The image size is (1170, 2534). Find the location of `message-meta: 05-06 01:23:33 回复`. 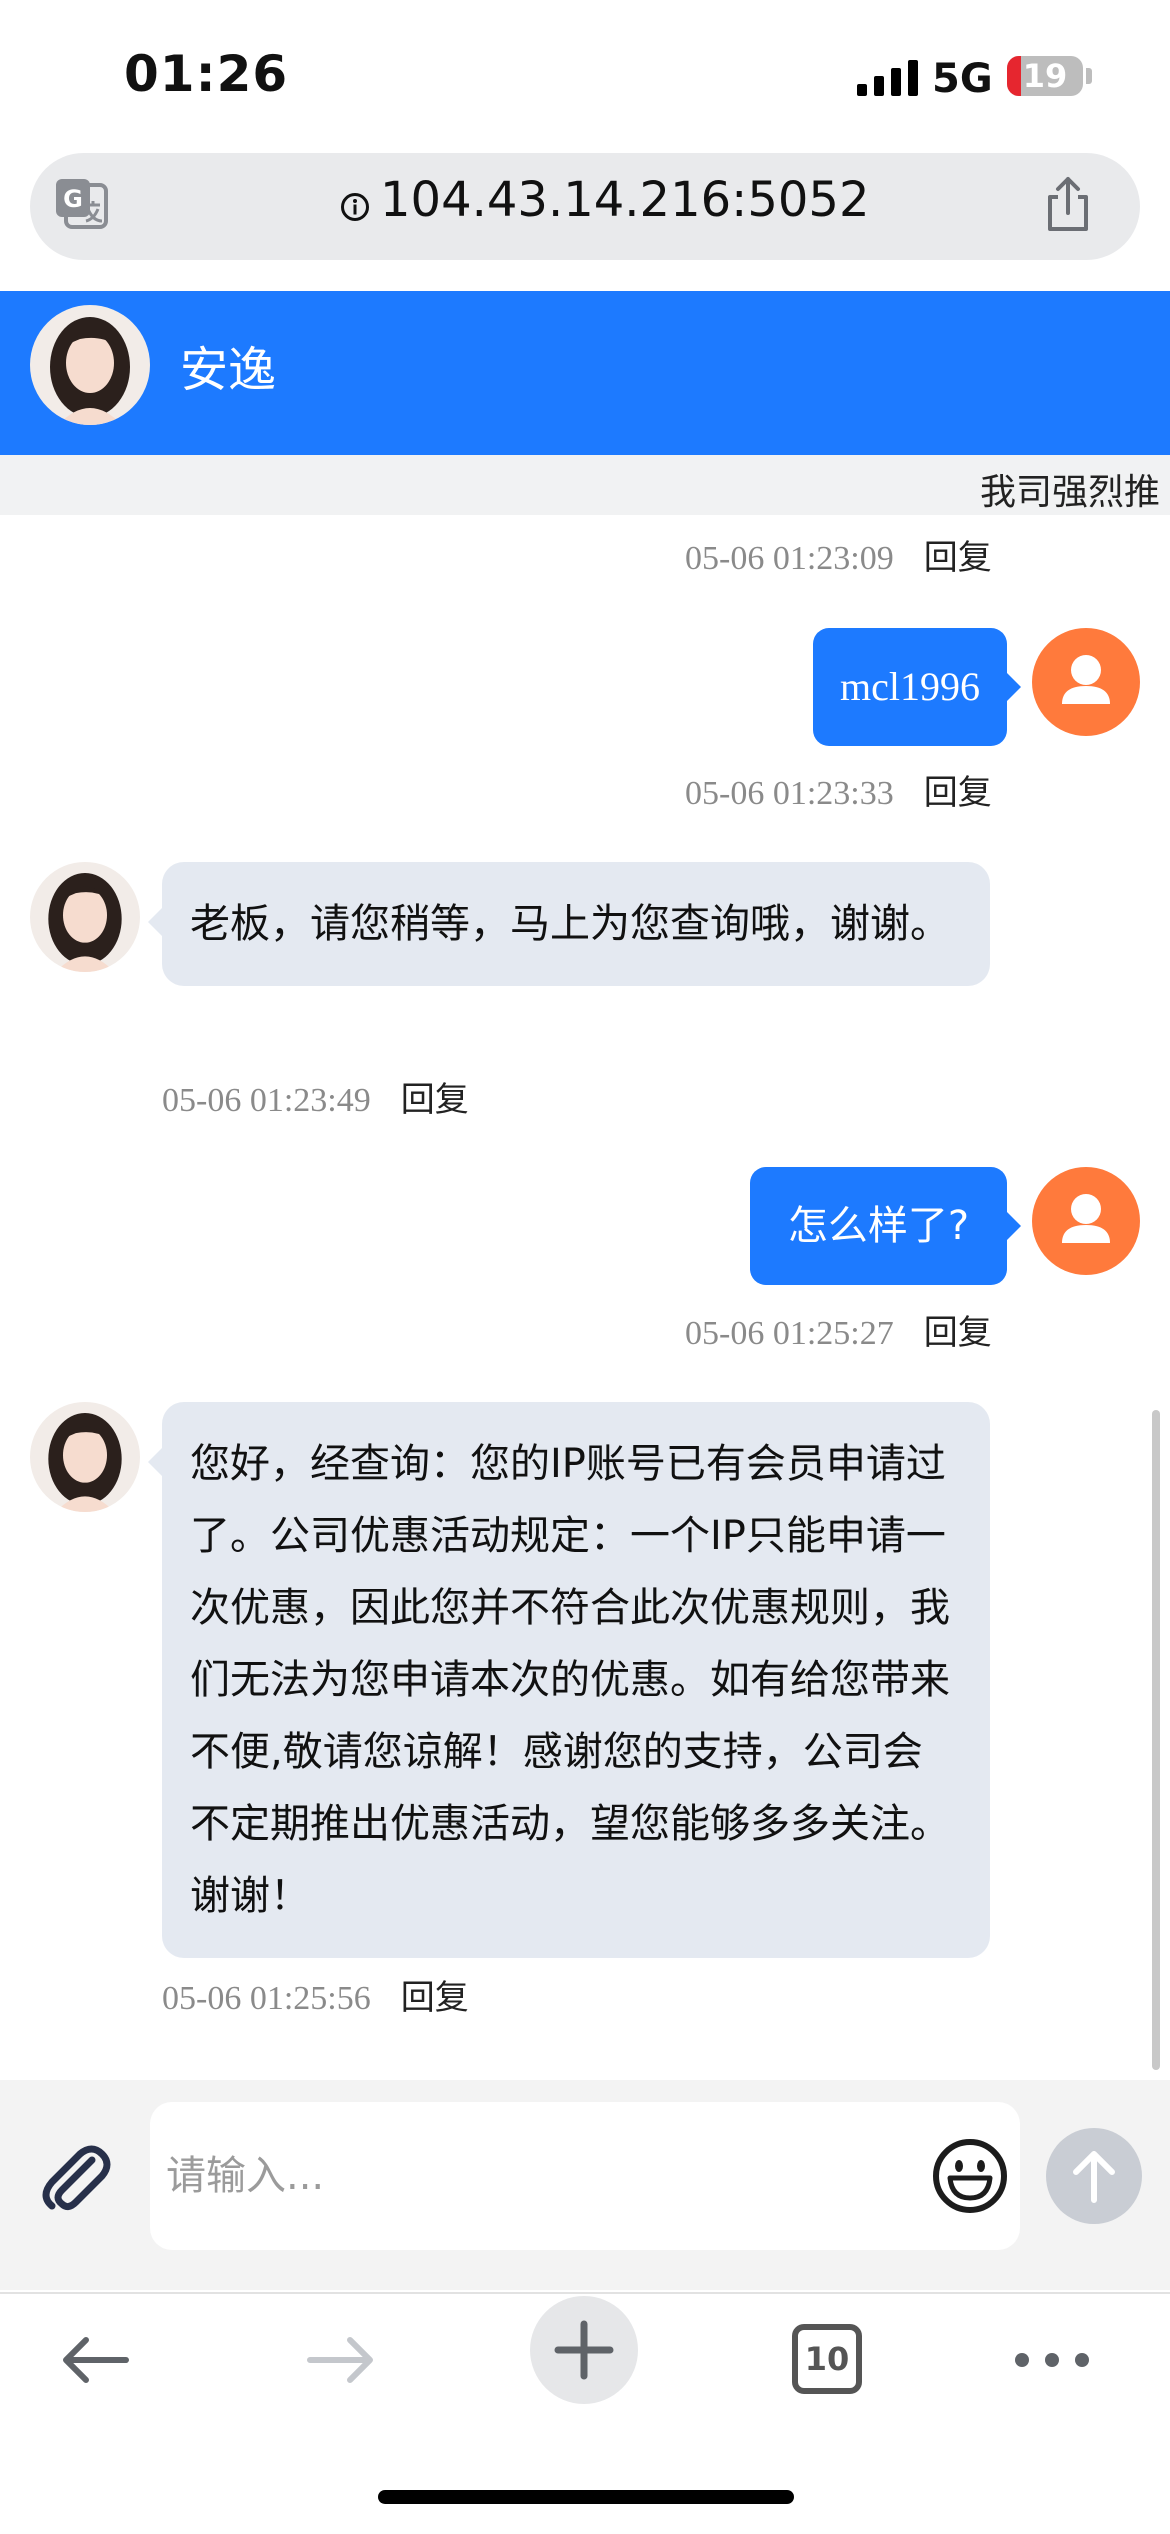

message-meta: 05-06 01:23:33 回复 is located at coordinates (838, 789).